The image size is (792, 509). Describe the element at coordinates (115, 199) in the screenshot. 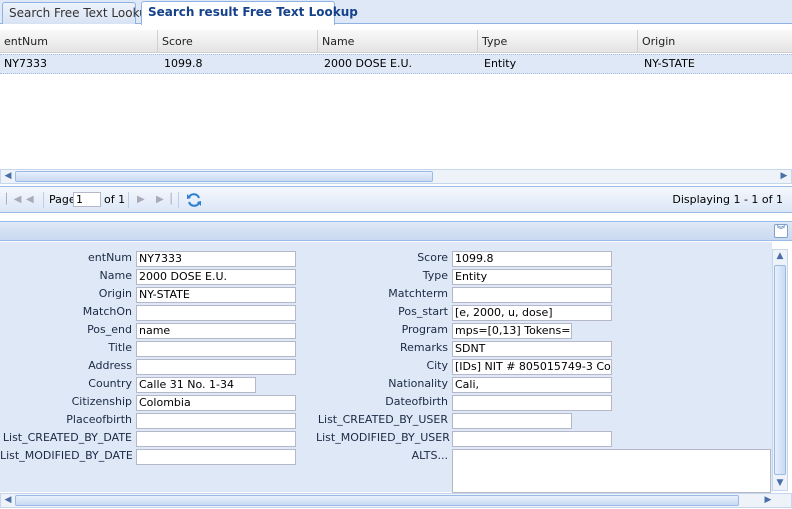

I see `page-count-label: of 1` at that location.